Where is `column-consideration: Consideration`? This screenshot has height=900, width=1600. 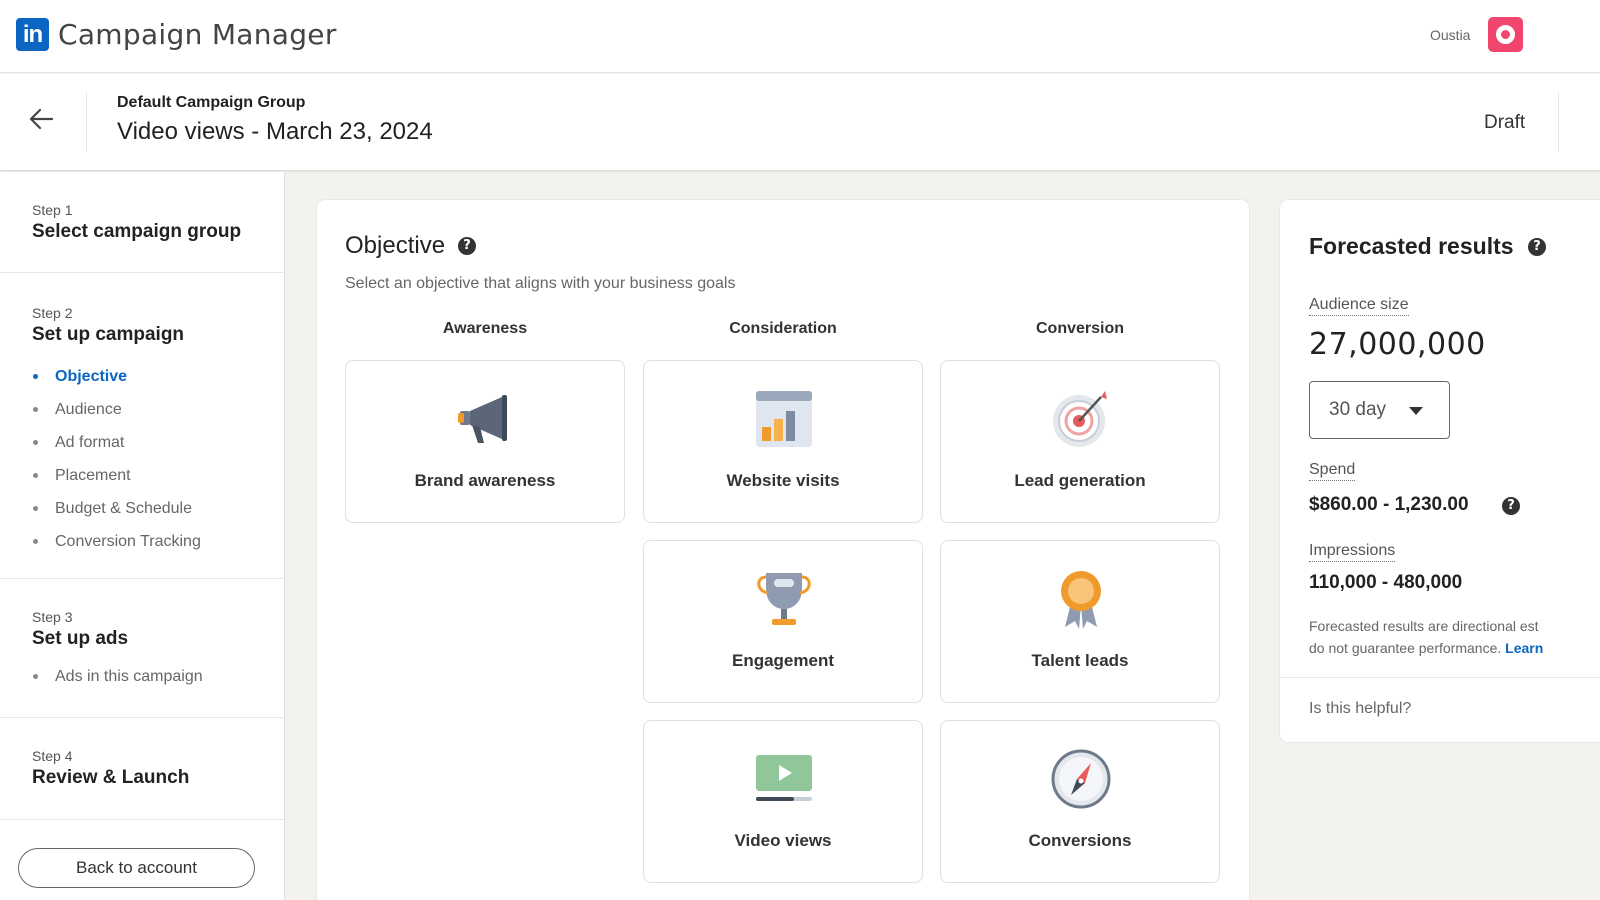
column-consideration: Consideration is located at coordinates (783, 328).